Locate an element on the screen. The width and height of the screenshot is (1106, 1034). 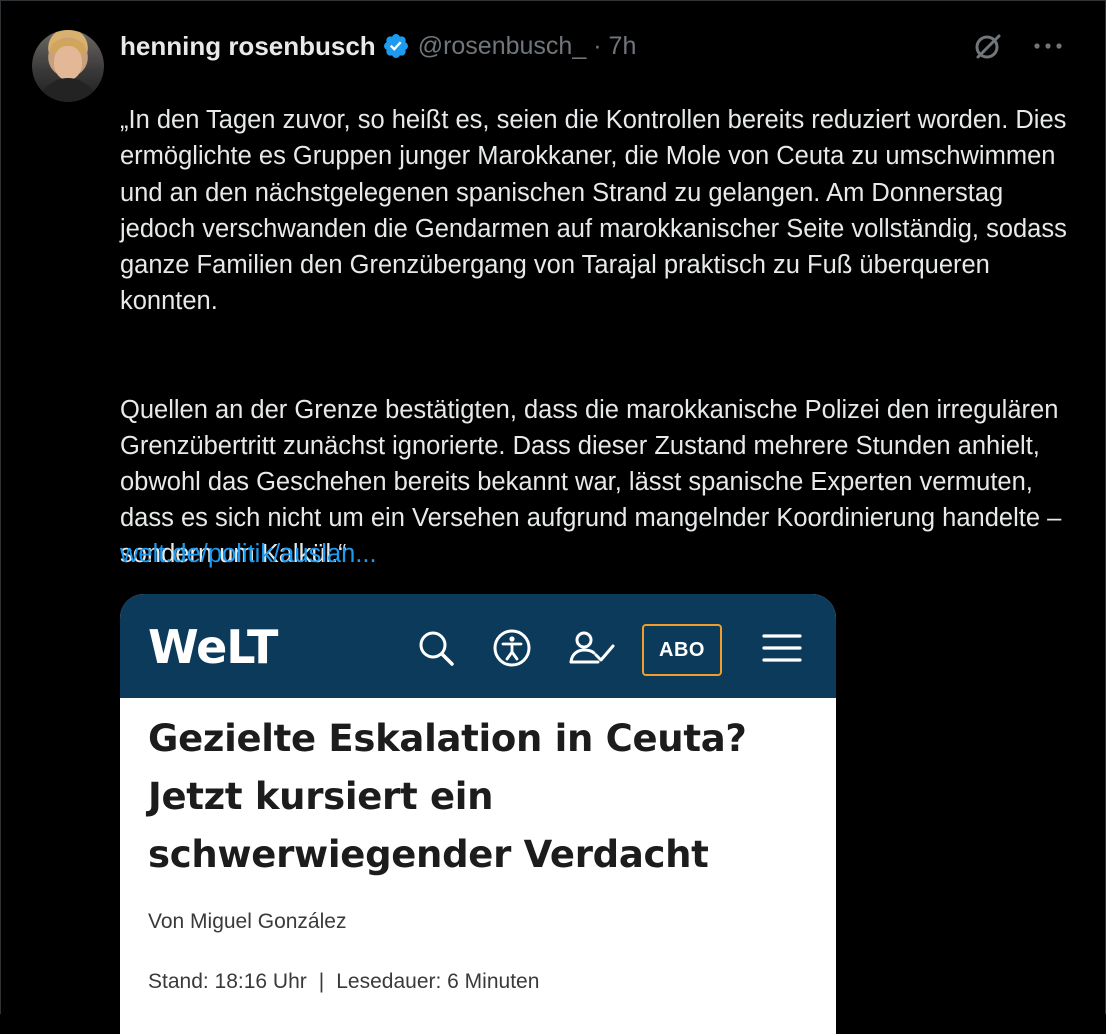
avatar-face is located at coordinates (68, 63).